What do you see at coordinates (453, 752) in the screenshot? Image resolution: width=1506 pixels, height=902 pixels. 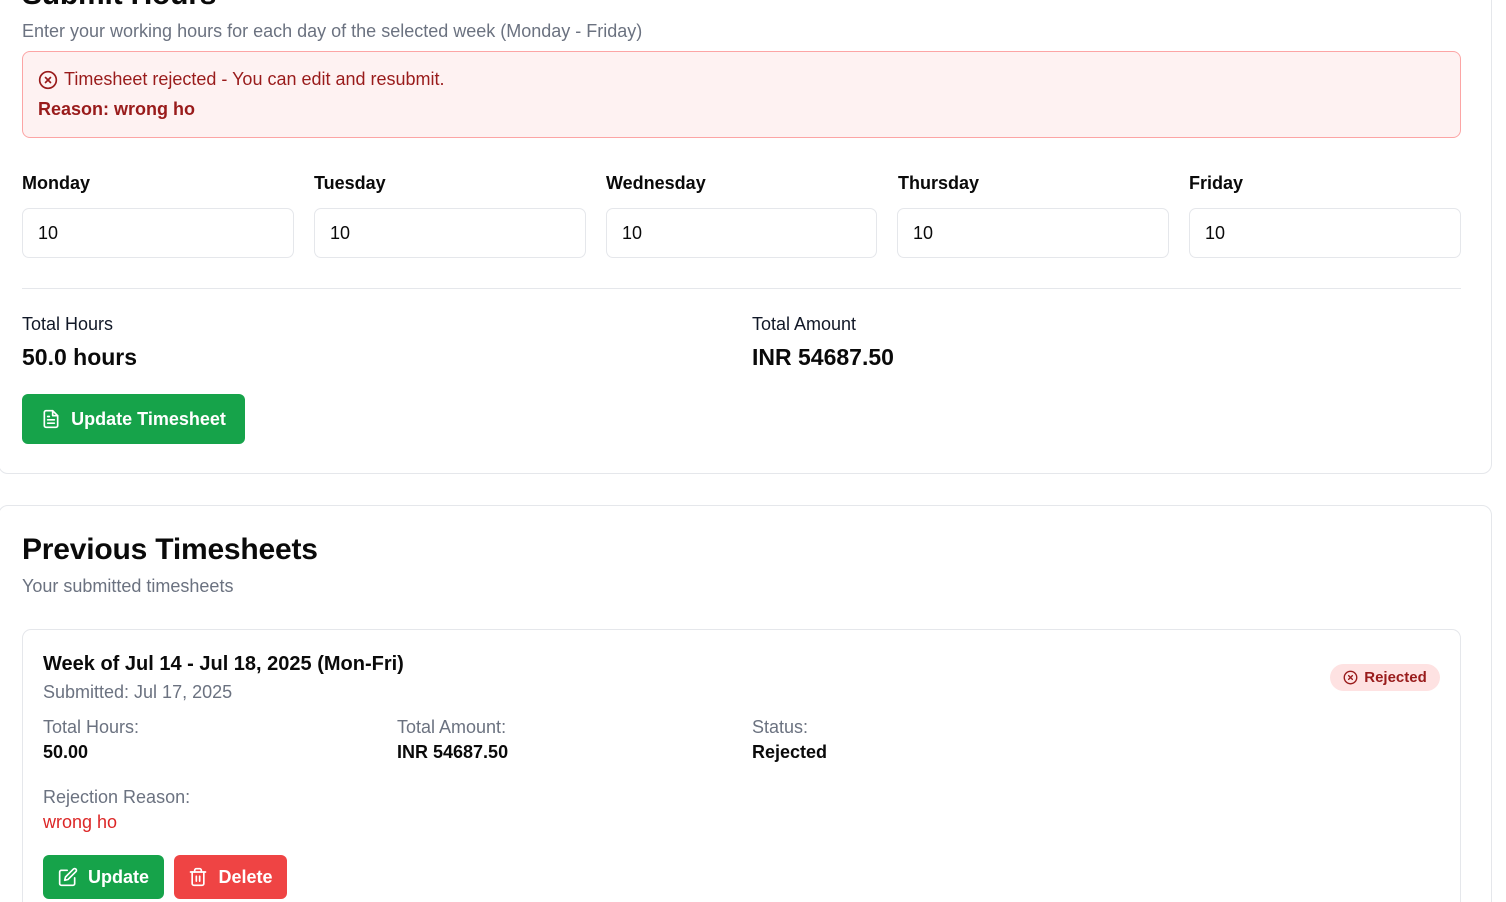 I see `entry-total-amount-value: INR 54687.50` at bounding box center [453, 752].